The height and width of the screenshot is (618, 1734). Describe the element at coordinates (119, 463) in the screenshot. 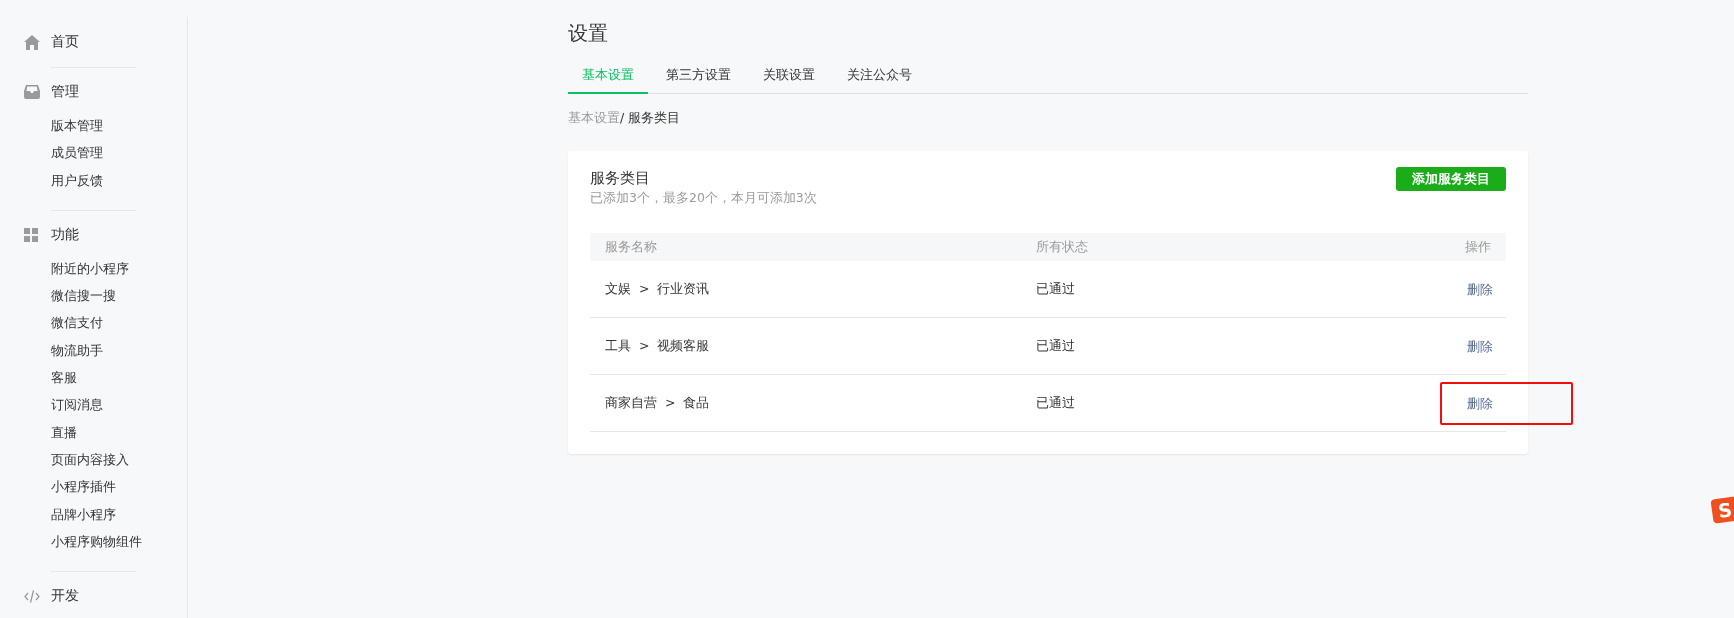

I see `sidebar-subitem: 页面内容接入` at that location.